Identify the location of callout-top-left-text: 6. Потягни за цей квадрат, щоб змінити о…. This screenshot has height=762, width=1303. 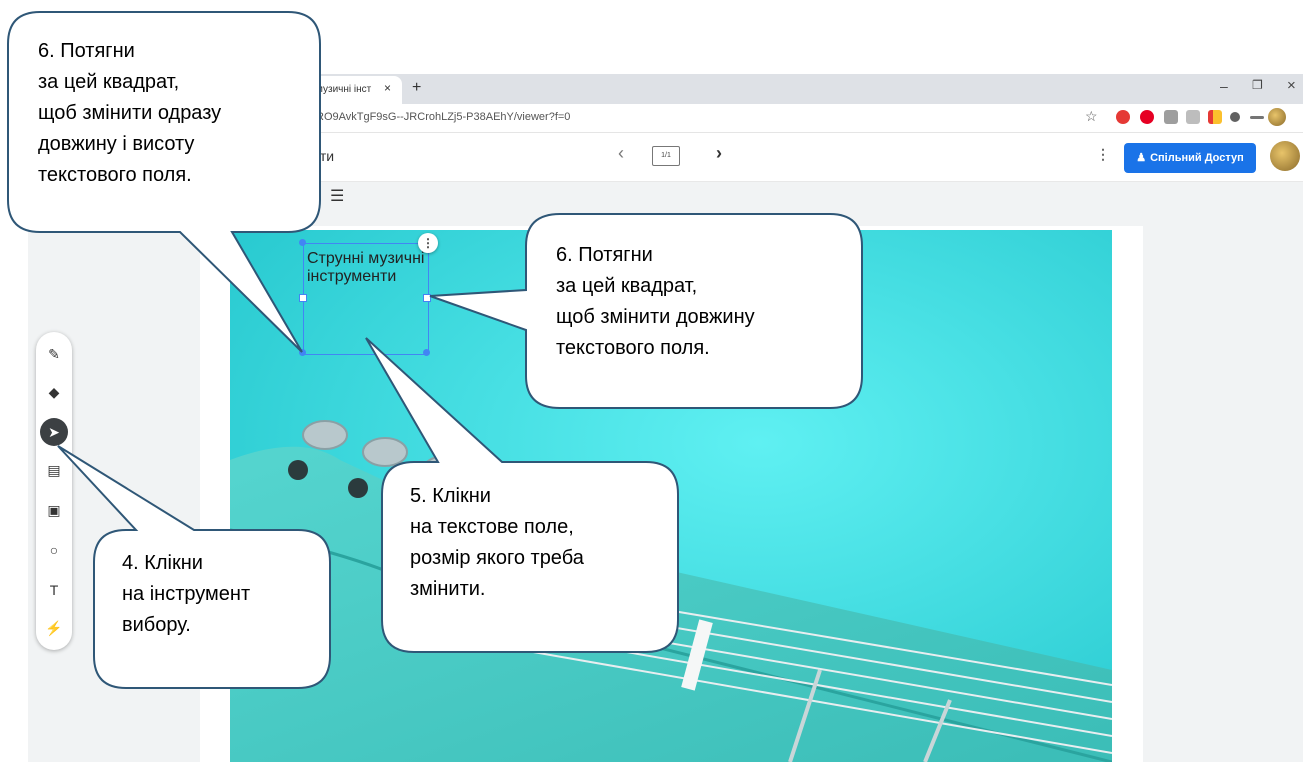
(130, 113).